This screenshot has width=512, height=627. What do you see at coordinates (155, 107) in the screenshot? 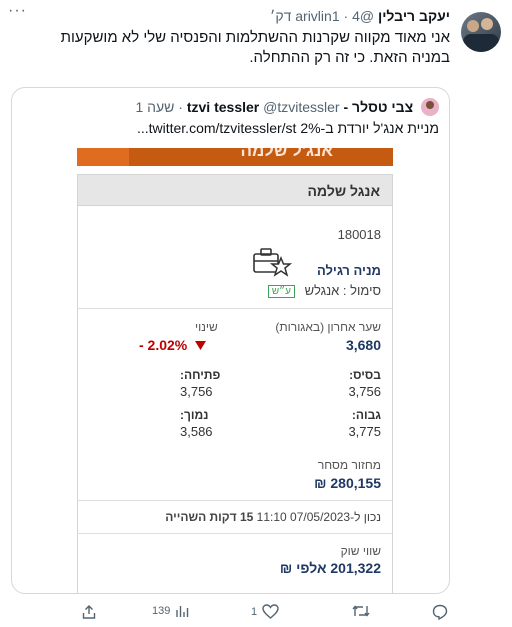
I see `quoted-time: שעה 1` at bounding box center [155, 107].